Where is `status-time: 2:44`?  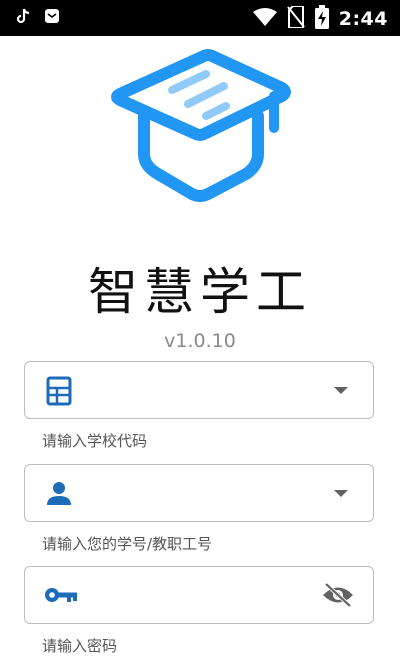 status-time: 2:44 is located at coordinates (363, 19).